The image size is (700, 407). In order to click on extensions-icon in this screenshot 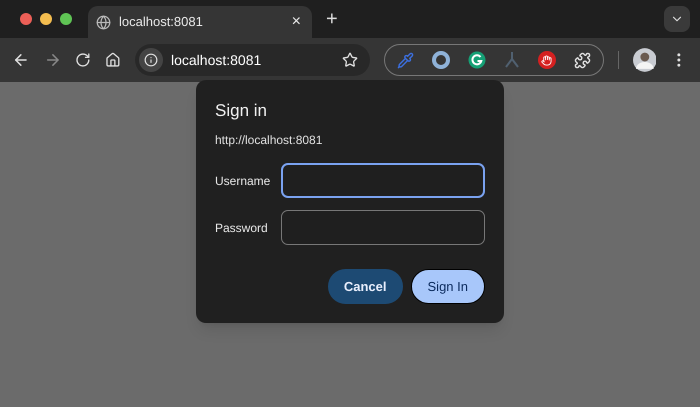, I will do `click(582, 60)`.